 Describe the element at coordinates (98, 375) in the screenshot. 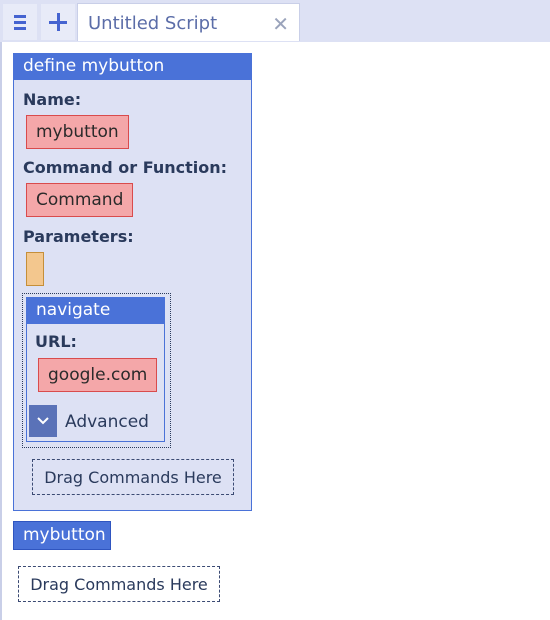

I see `url-field: google.com` at that location.